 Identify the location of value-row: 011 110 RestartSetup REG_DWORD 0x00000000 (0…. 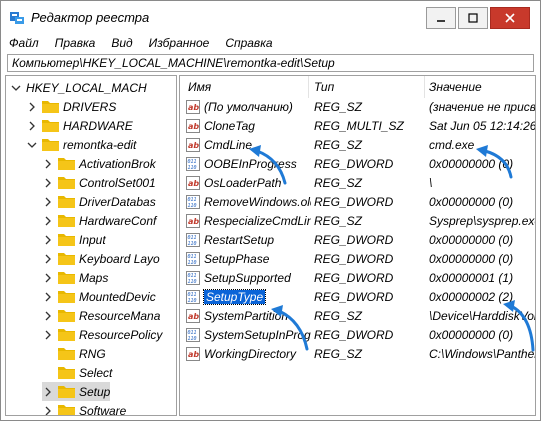
(357, 240).